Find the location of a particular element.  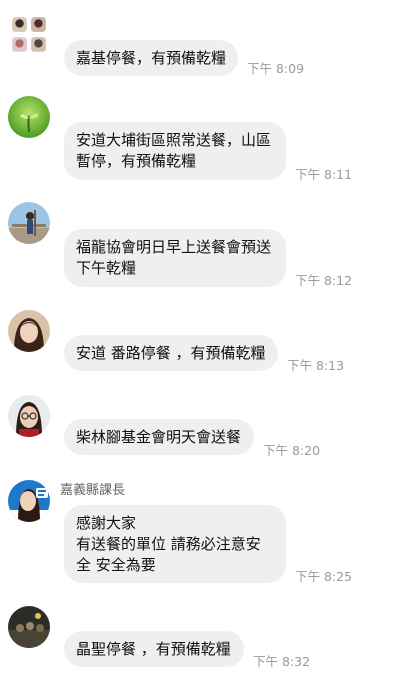

message-bubble: 安道大埔街區照常送餐，山區 暫停，有預備乾糧 is located at coordinates (175, 151).